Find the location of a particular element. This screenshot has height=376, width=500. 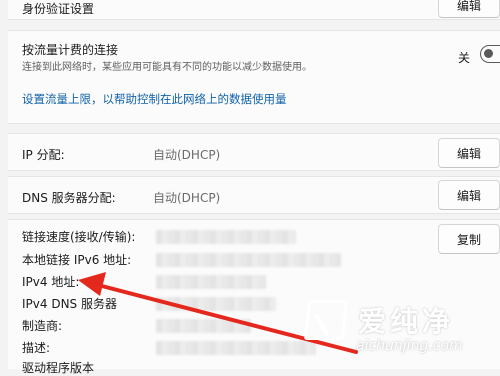

metered-toggle is located at coordinates (490, 54).